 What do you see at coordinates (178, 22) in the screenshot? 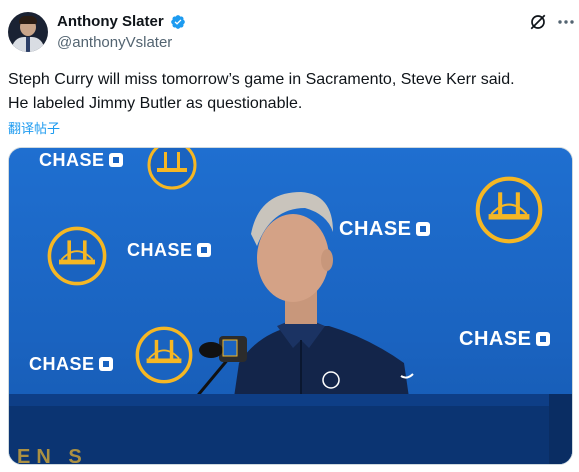
I see `verified-badge-icon` at bounding box center [178, 22].